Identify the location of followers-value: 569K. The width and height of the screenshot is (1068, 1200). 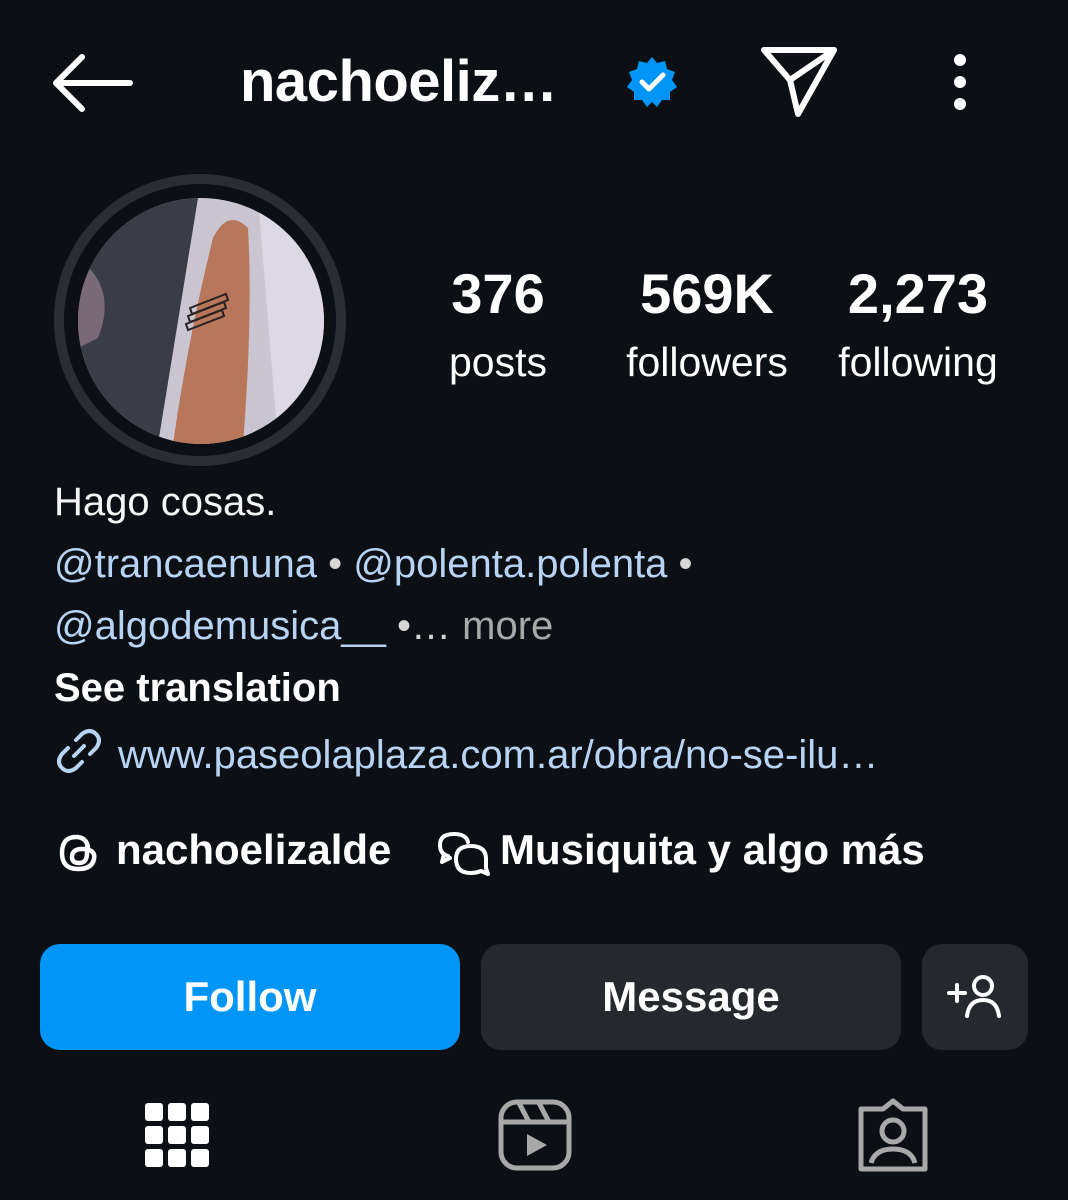
(707, 293).